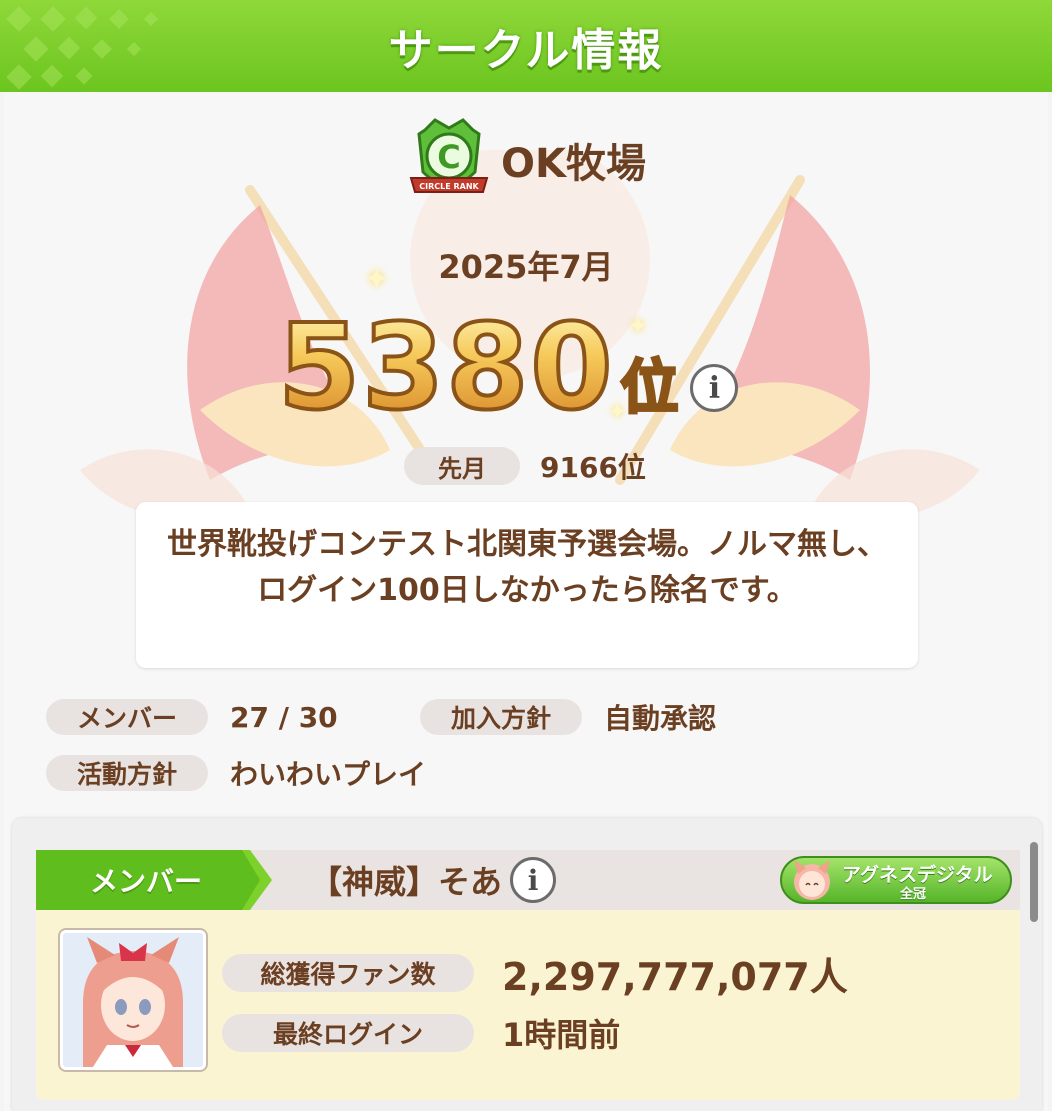 The image size is (1052, 1111). I want to click on member-avatar, so click(133, 1000).